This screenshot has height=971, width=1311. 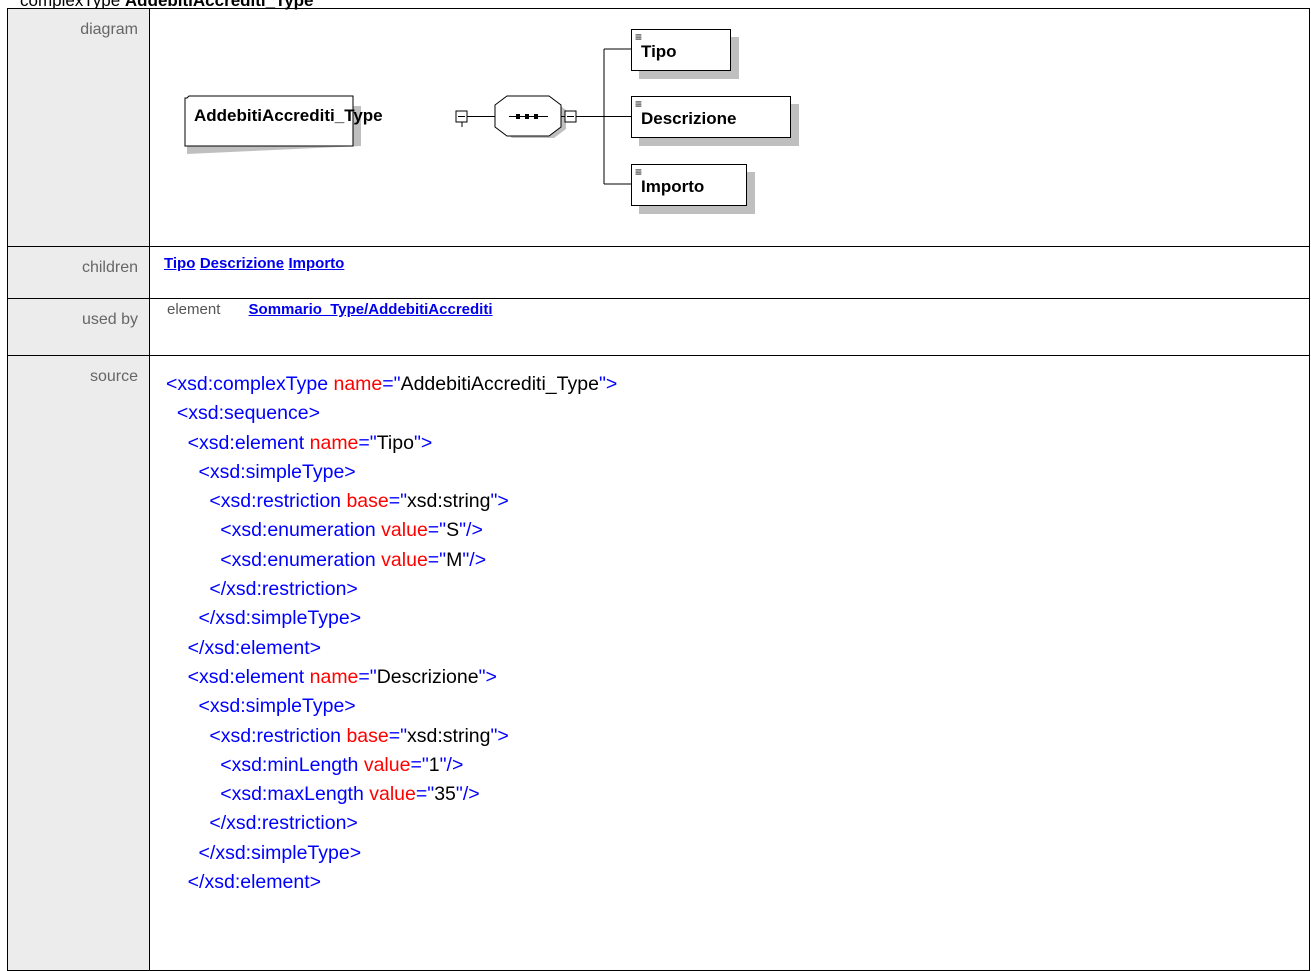 What do you see at coordinates (427, 676) in the screenshot?
I see `source-token: Descrizione` at bounding box center [427, 676].